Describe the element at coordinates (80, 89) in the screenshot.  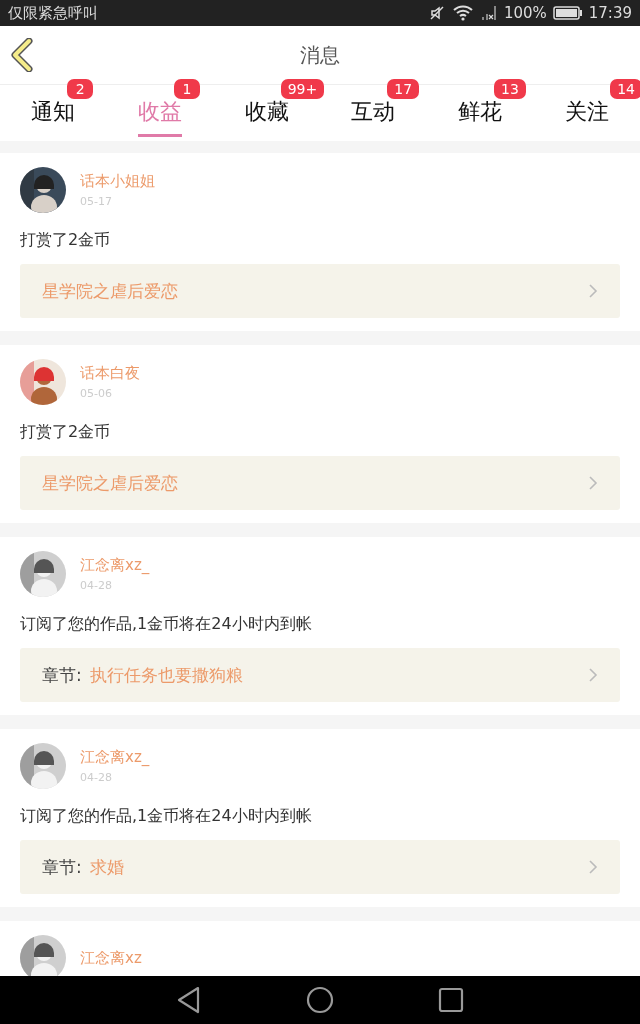
I see `count-badge: 2` at that location.